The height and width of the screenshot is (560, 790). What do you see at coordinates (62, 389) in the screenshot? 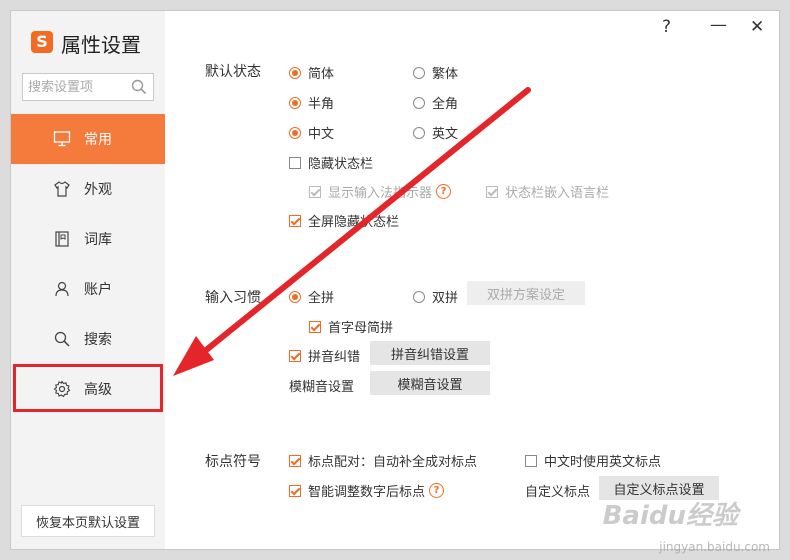
I see `gear-icon` at bounding box center [62, 389].